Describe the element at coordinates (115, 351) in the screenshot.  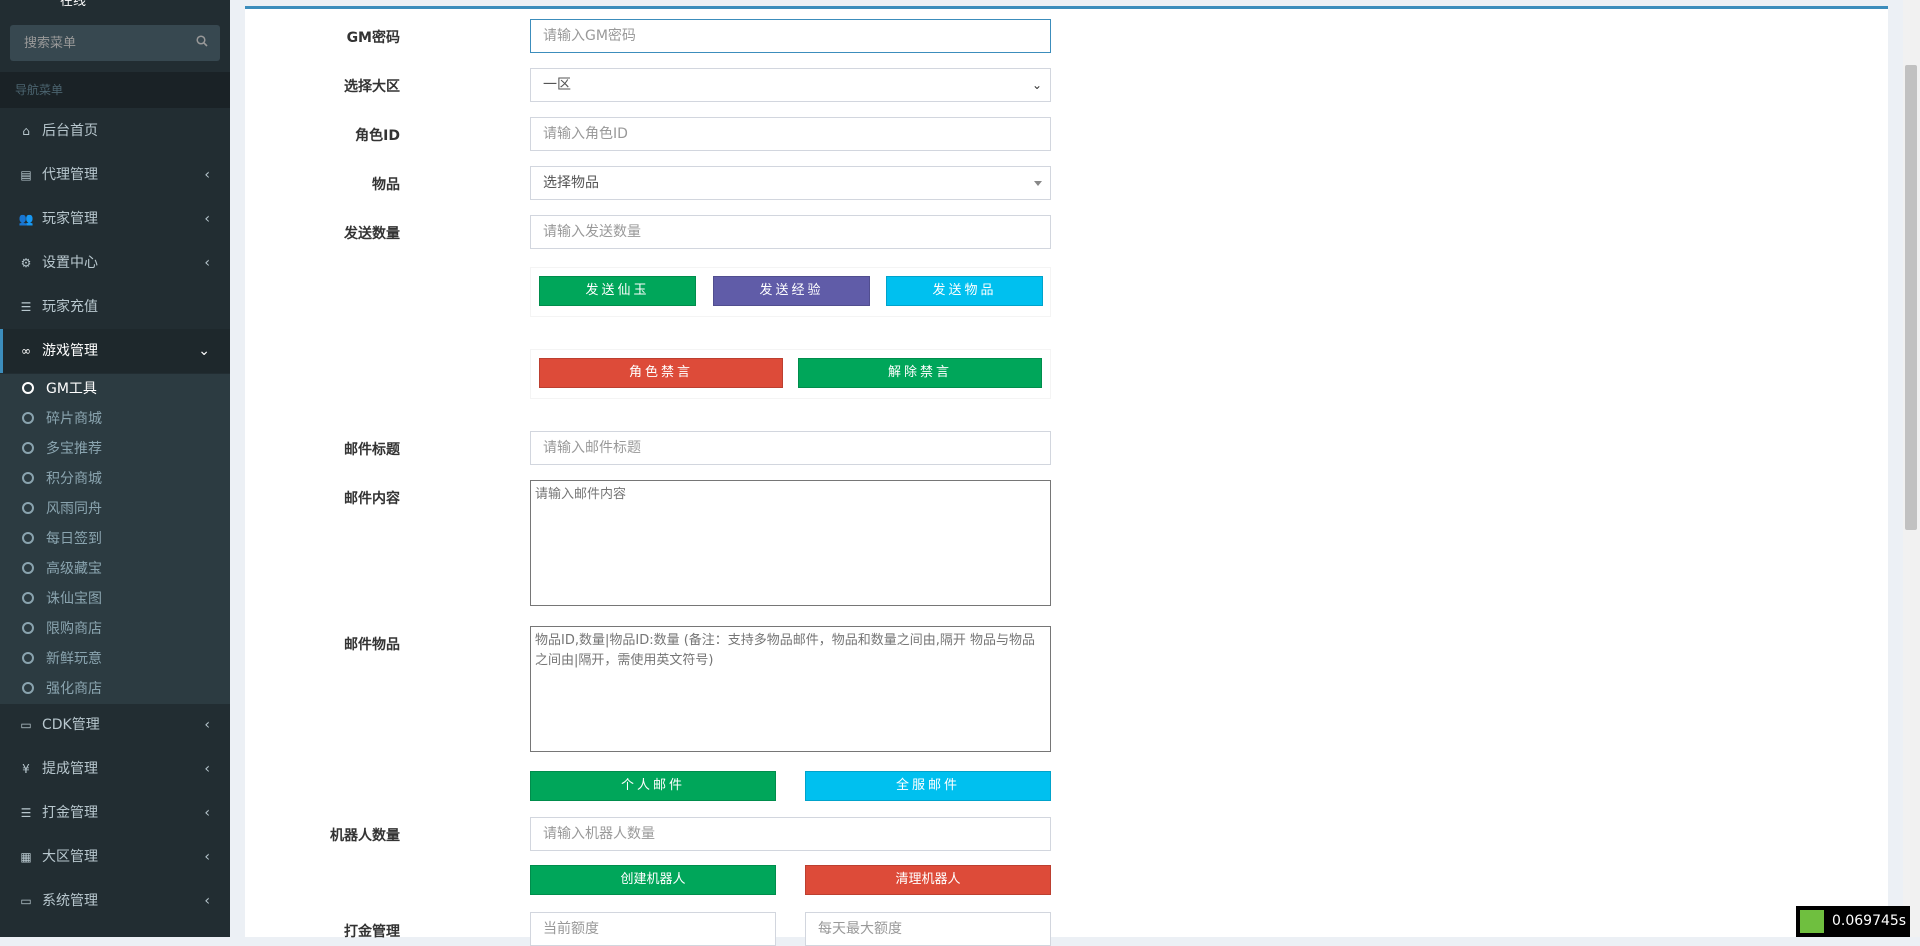
I see `sidebar-item-game: ∞ 游戏管理 ⌄` at that location.